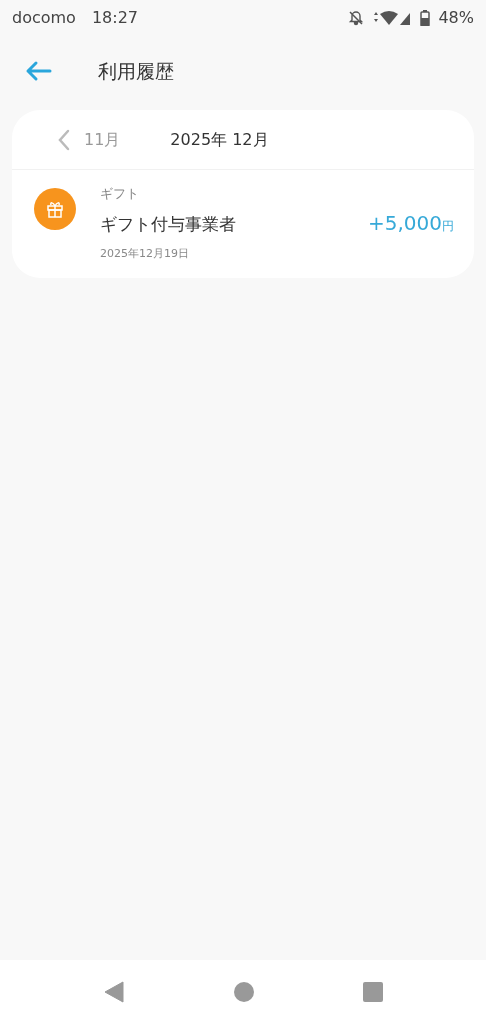  What do you see at coordinates (168, 224) in the screenshot?
I see `merchant-name: ギフト付与事業者` at bounding box center [168, 224].